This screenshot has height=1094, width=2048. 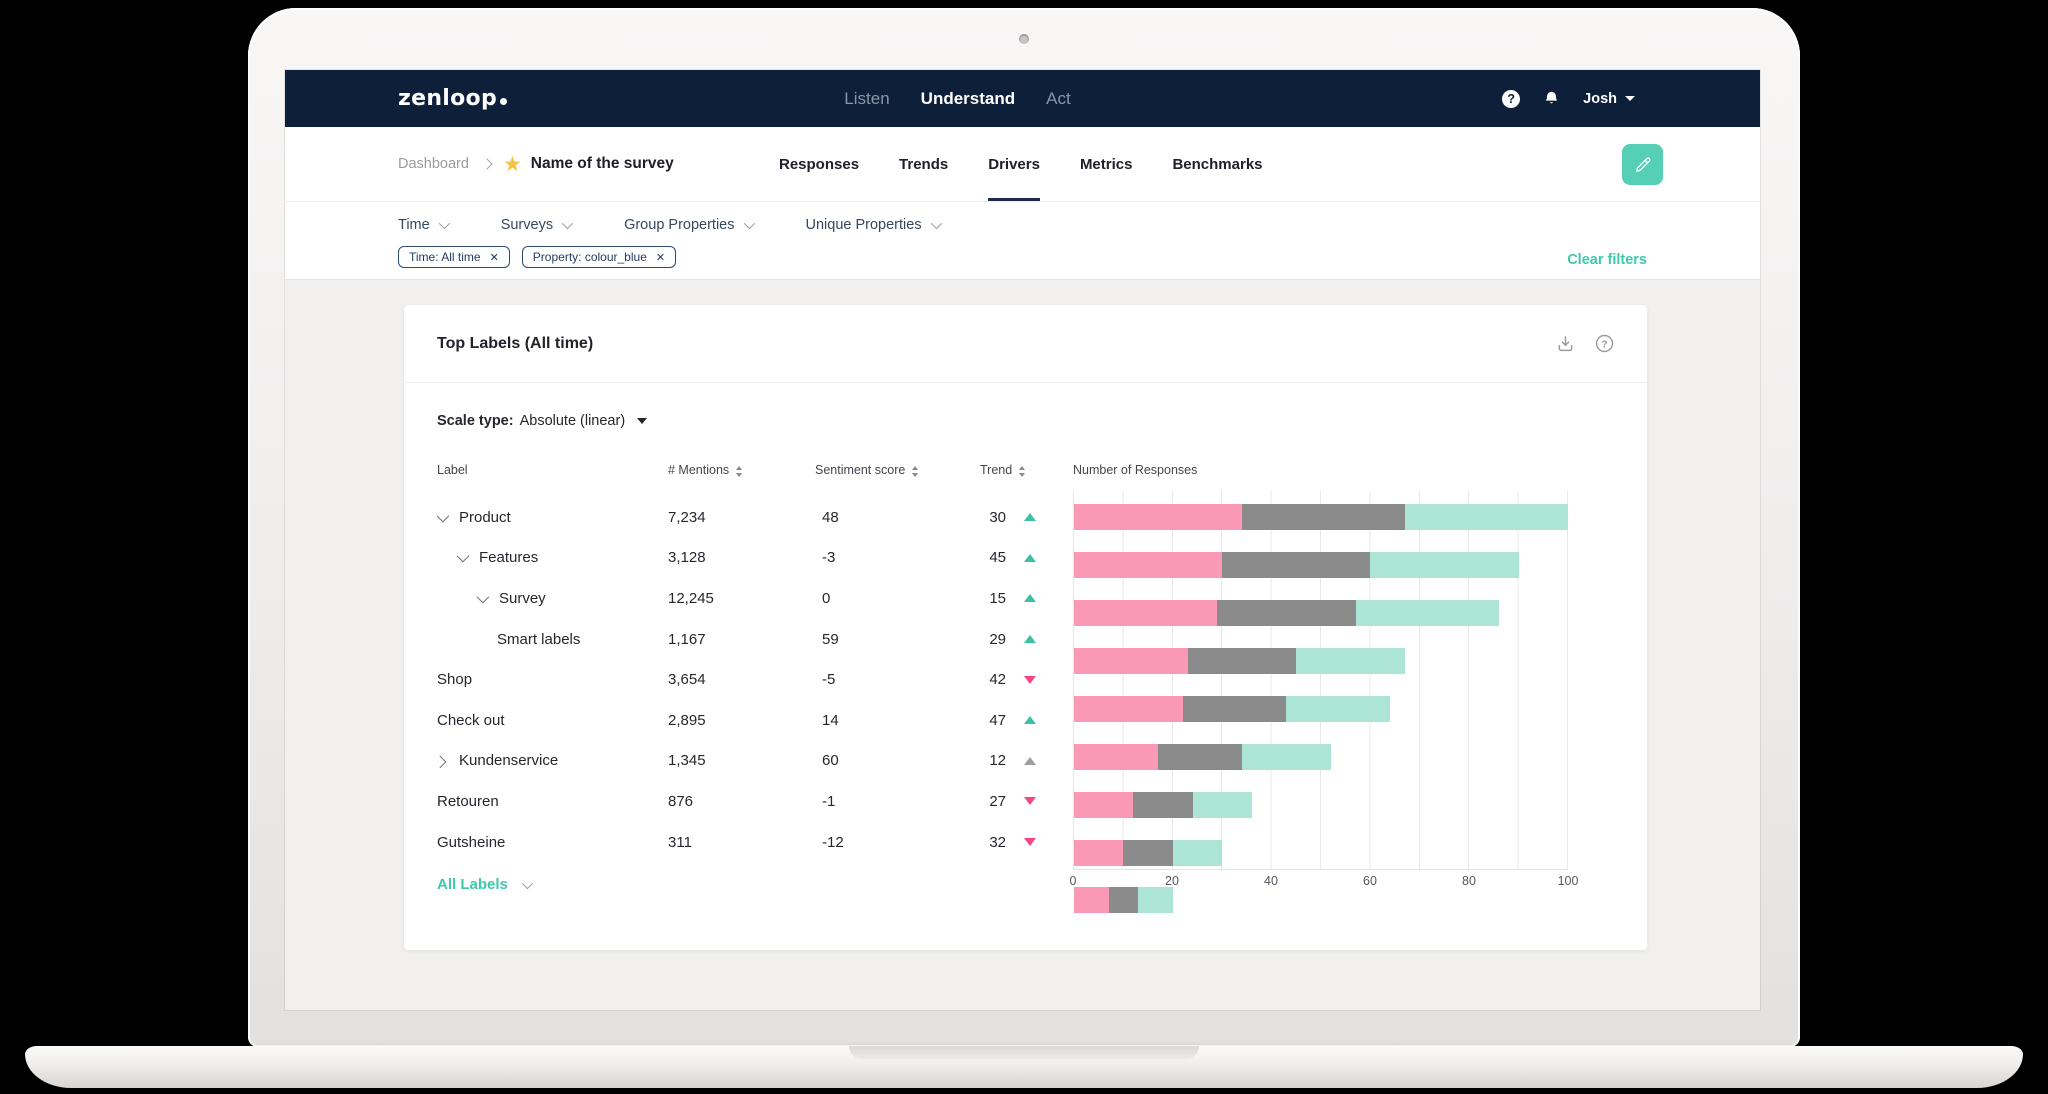 I want to click on help-icon: ?, so click(x=1511, y=98).